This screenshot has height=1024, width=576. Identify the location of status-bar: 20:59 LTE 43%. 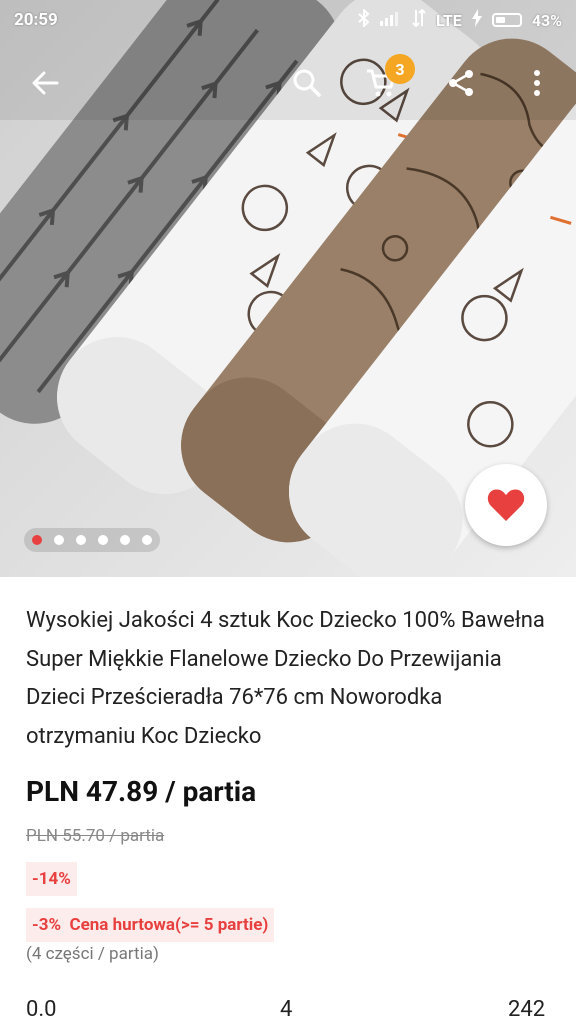
(288, 20).